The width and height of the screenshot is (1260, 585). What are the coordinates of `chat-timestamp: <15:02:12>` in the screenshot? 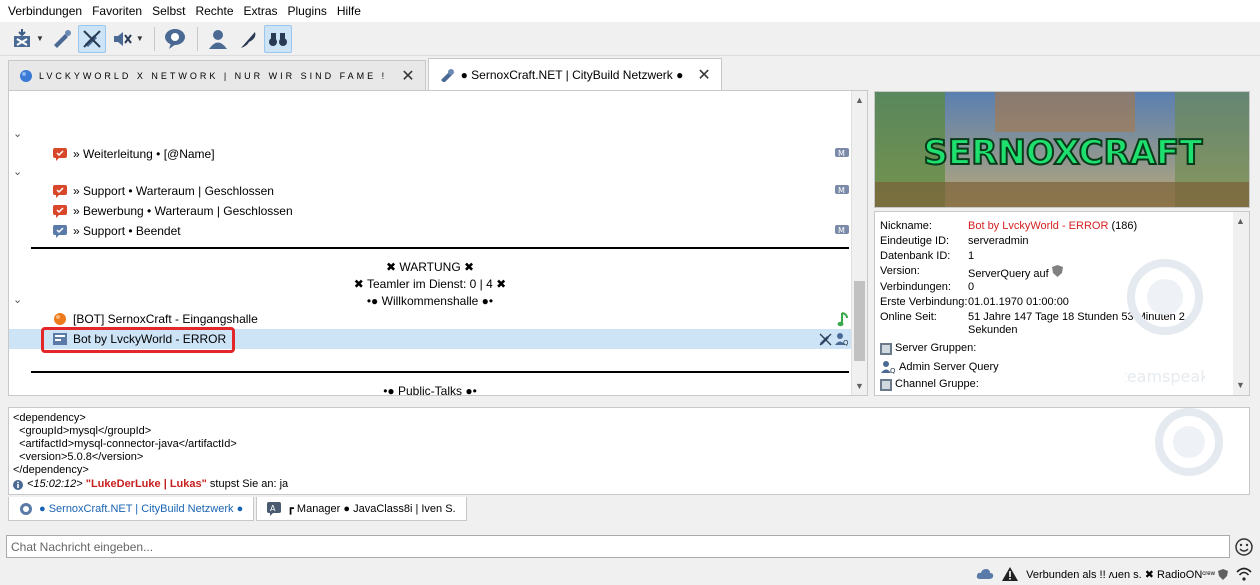 It's located at (55, 484).